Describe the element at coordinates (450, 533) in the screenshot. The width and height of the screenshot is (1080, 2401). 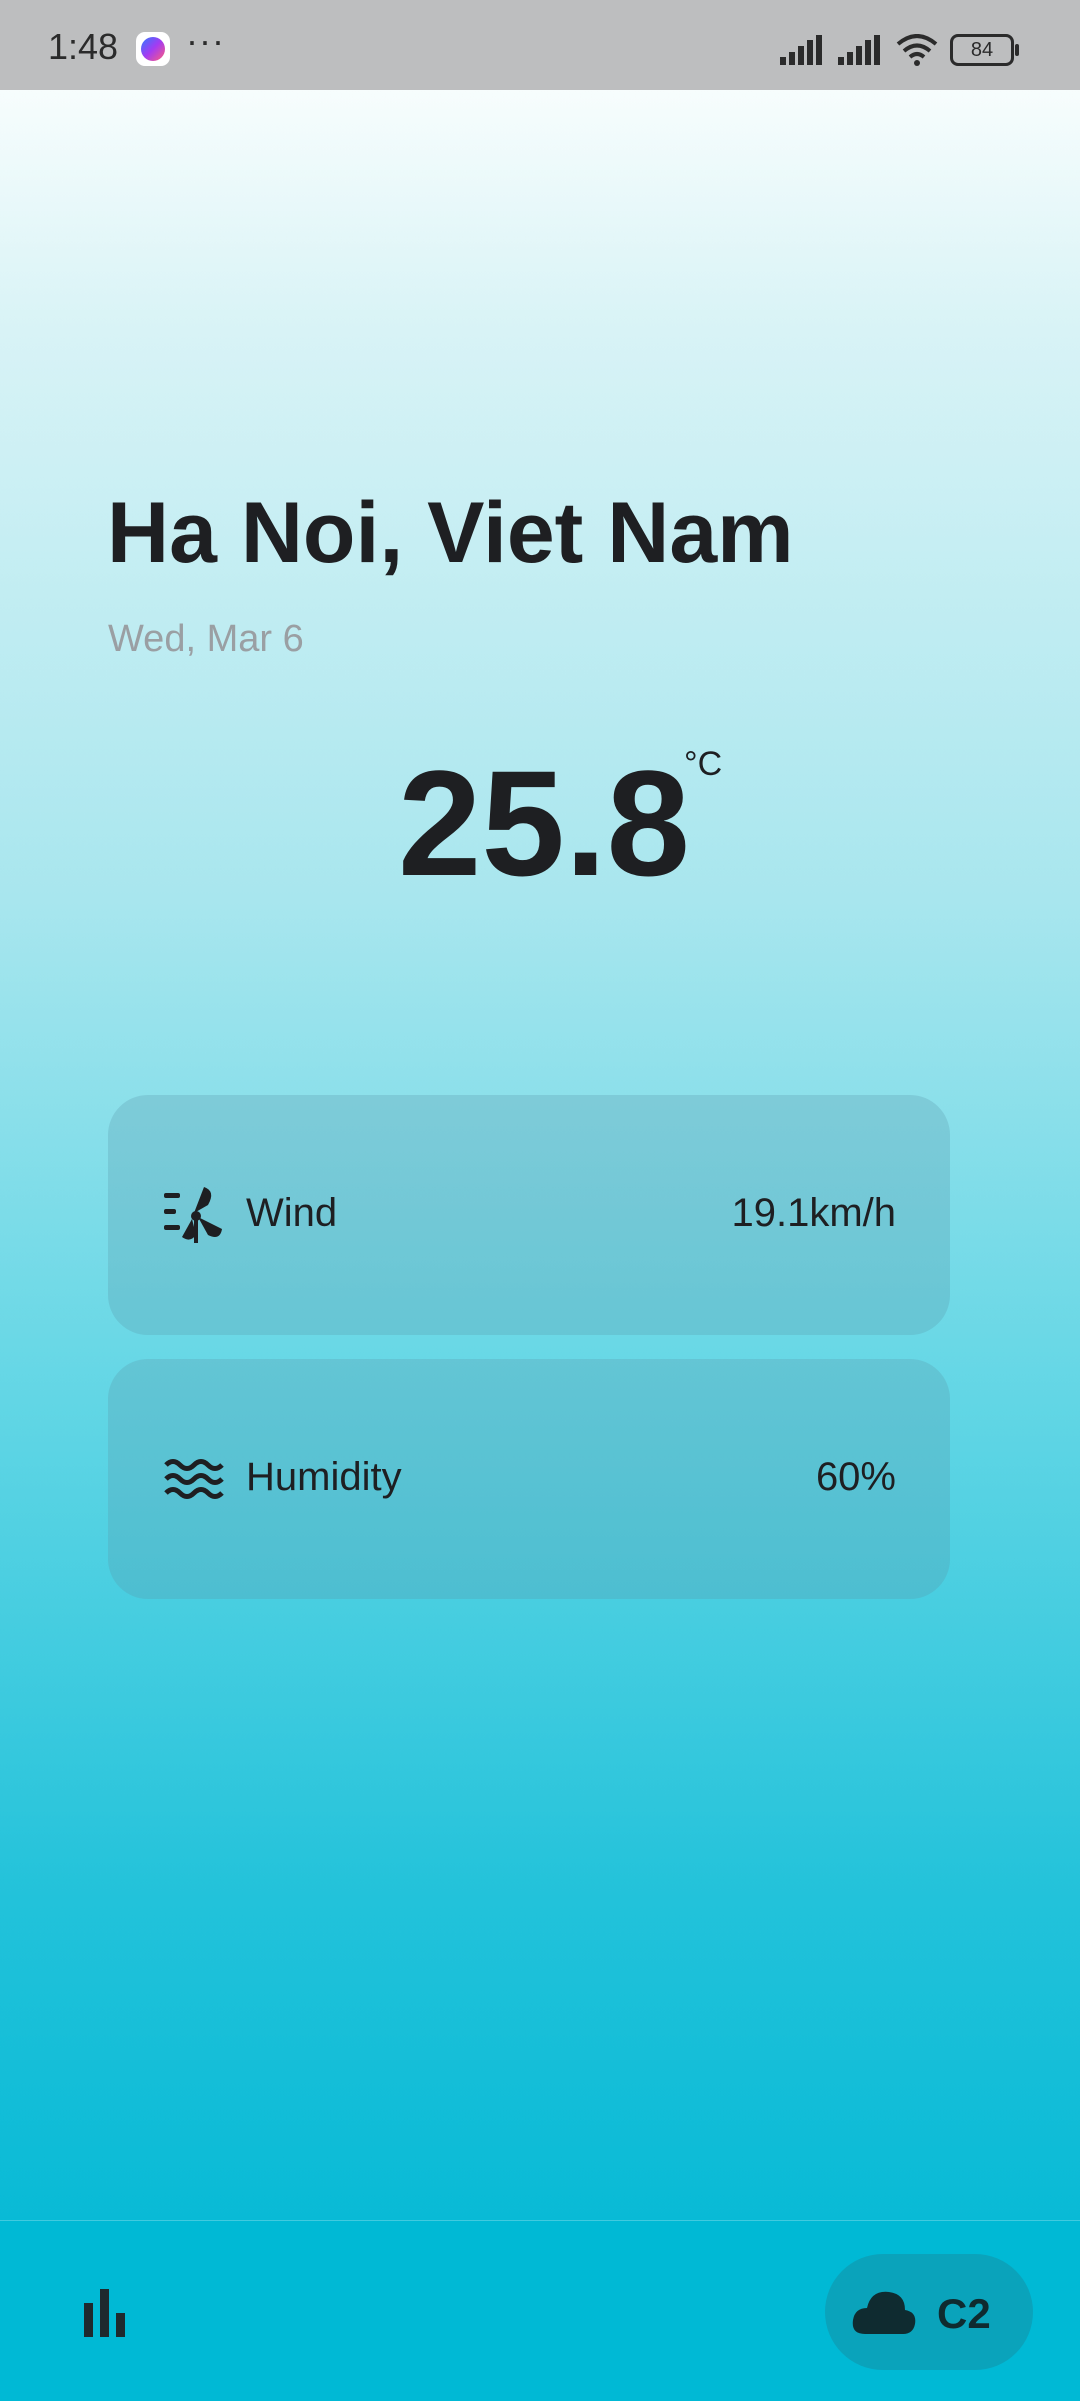
I see `location-title: Ha Noi, Viet Nam` at that location.